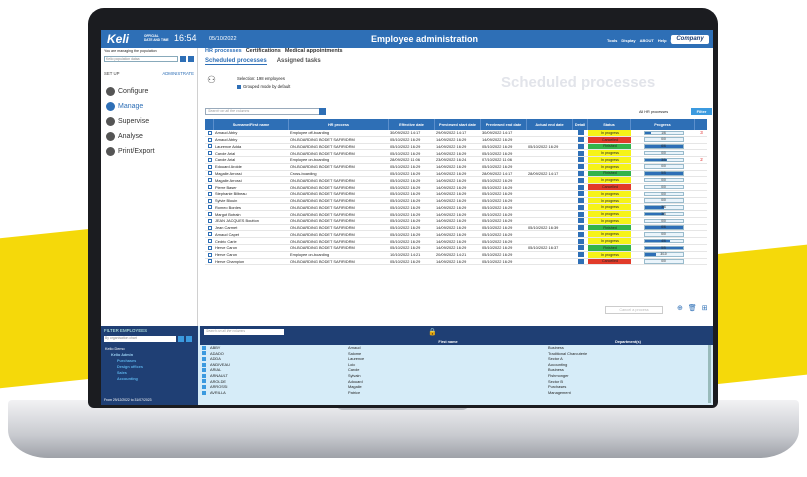 The image size is (807, 477). Describe the element at coordinates (628, 40) in the screenshot. I see `menu-display: Display` at that location.